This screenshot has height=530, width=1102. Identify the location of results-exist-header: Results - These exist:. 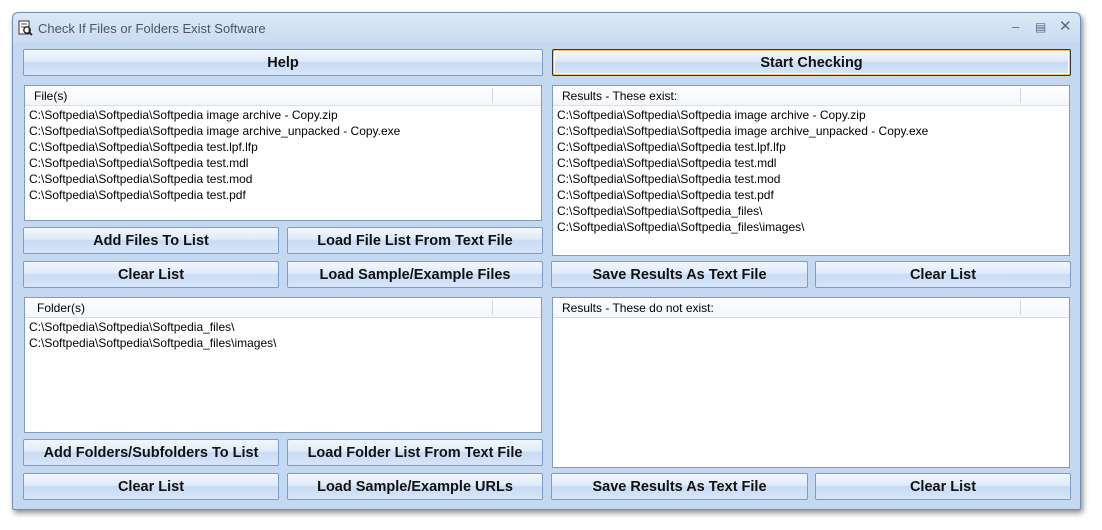
(811, 96).